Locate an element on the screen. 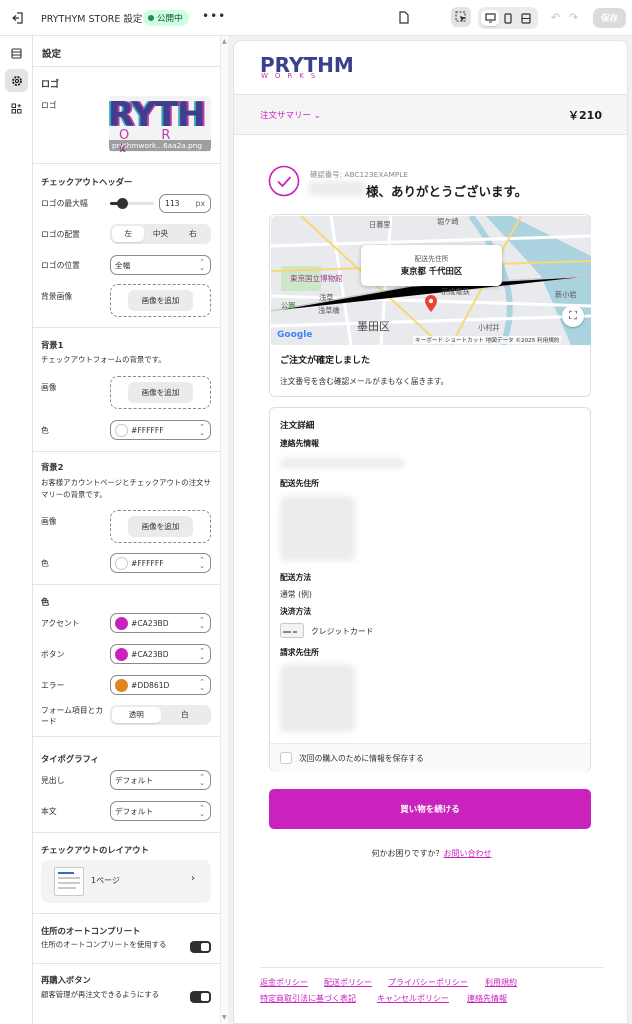 Image resolution: width=632 pixels, height=1024 pixels. bg2-color-label: 色 is located at coordinates (45, 563).